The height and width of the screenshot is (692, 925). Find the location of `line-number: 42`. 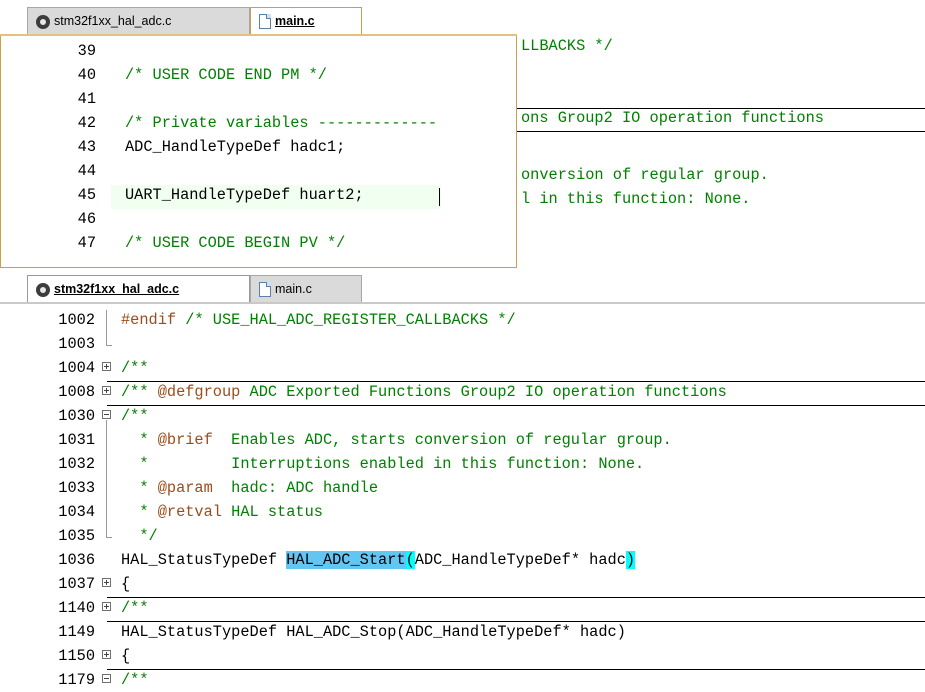

line-number: 42 is located at coordinates (86, 123).